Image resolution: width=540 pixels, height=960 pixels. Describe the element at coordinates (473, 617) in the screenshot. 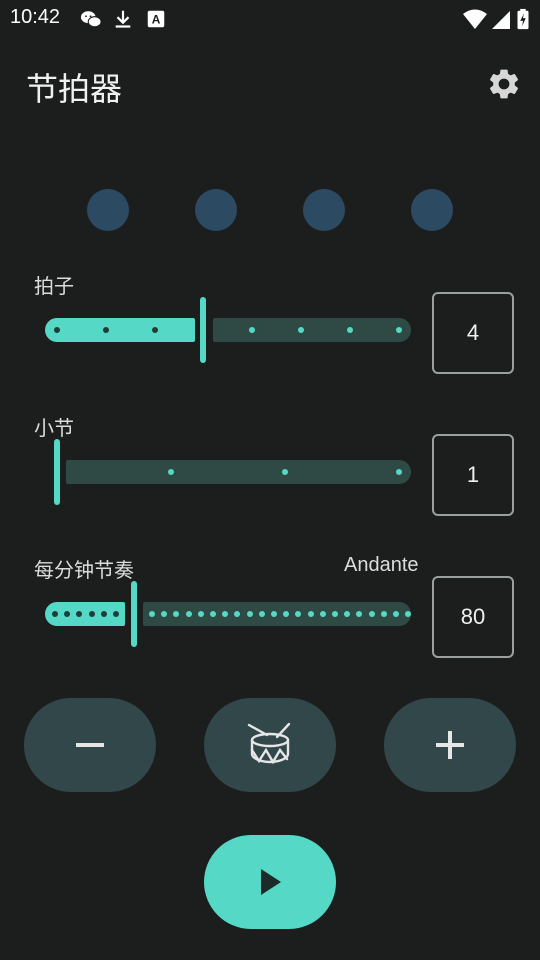

I see `tempo-value-field: 80` at that location.